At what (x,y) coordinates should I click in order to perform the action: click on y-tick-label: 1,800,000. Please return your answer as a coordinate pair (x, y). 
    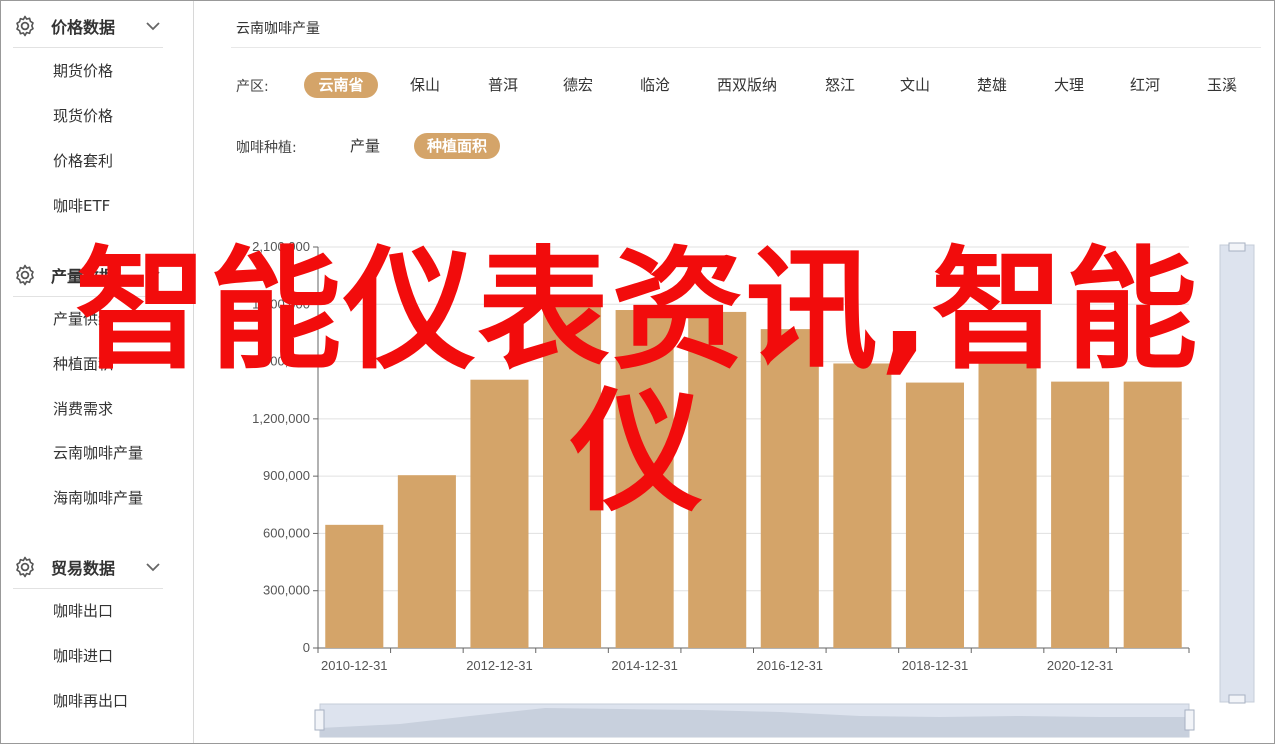
    Looking at the image, I should click on (281, 303).